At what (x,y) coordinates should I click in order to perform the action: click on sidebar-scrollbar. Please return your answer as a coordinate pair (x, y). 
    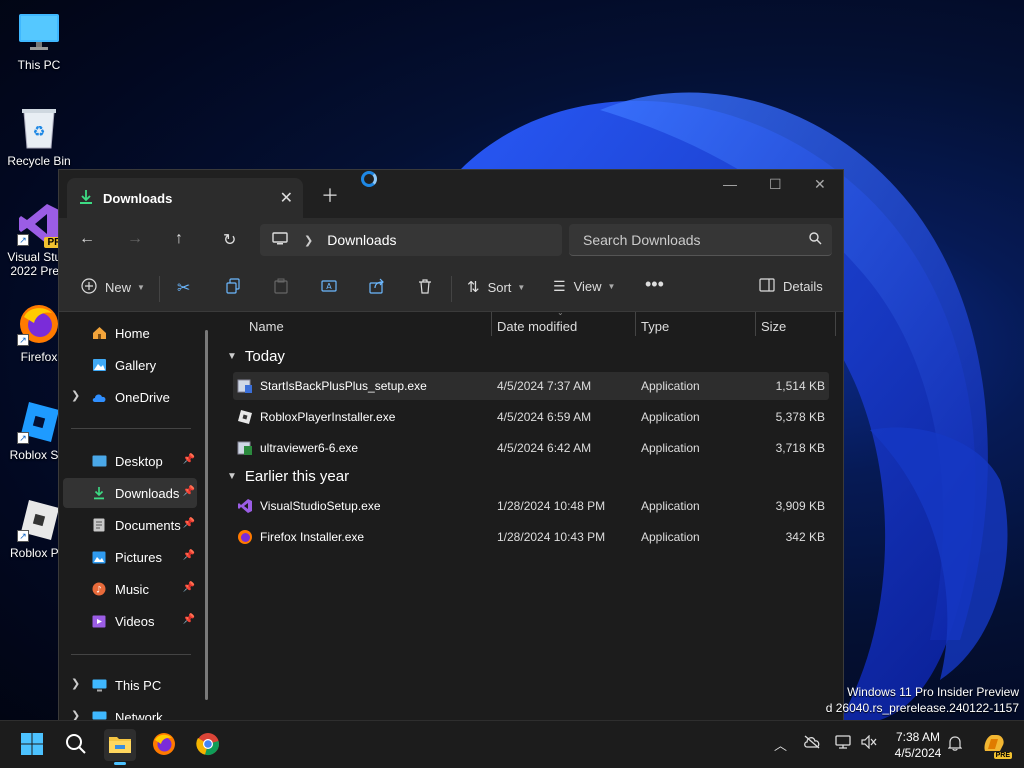
    Looking at the image, I should click on (206, 515).